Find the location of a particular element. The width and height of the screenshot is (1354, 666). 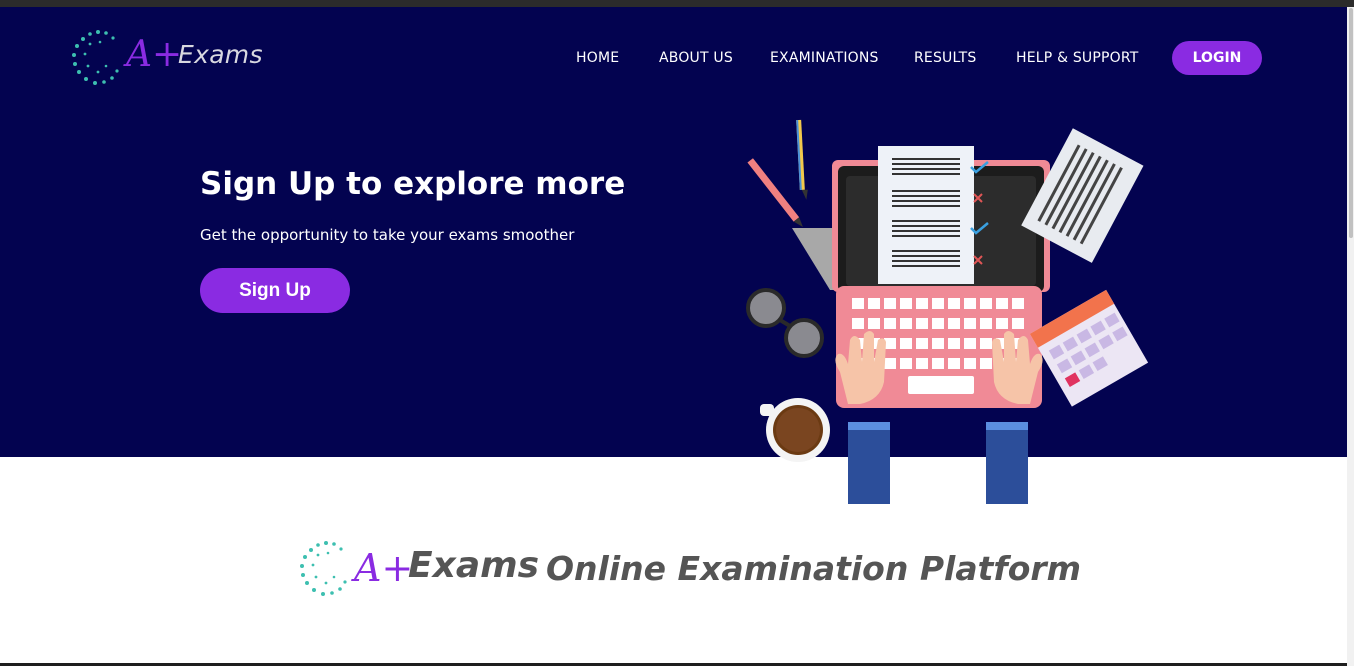

nav-examinations: EXAMINATIONS is located at coordinates (824, 59).